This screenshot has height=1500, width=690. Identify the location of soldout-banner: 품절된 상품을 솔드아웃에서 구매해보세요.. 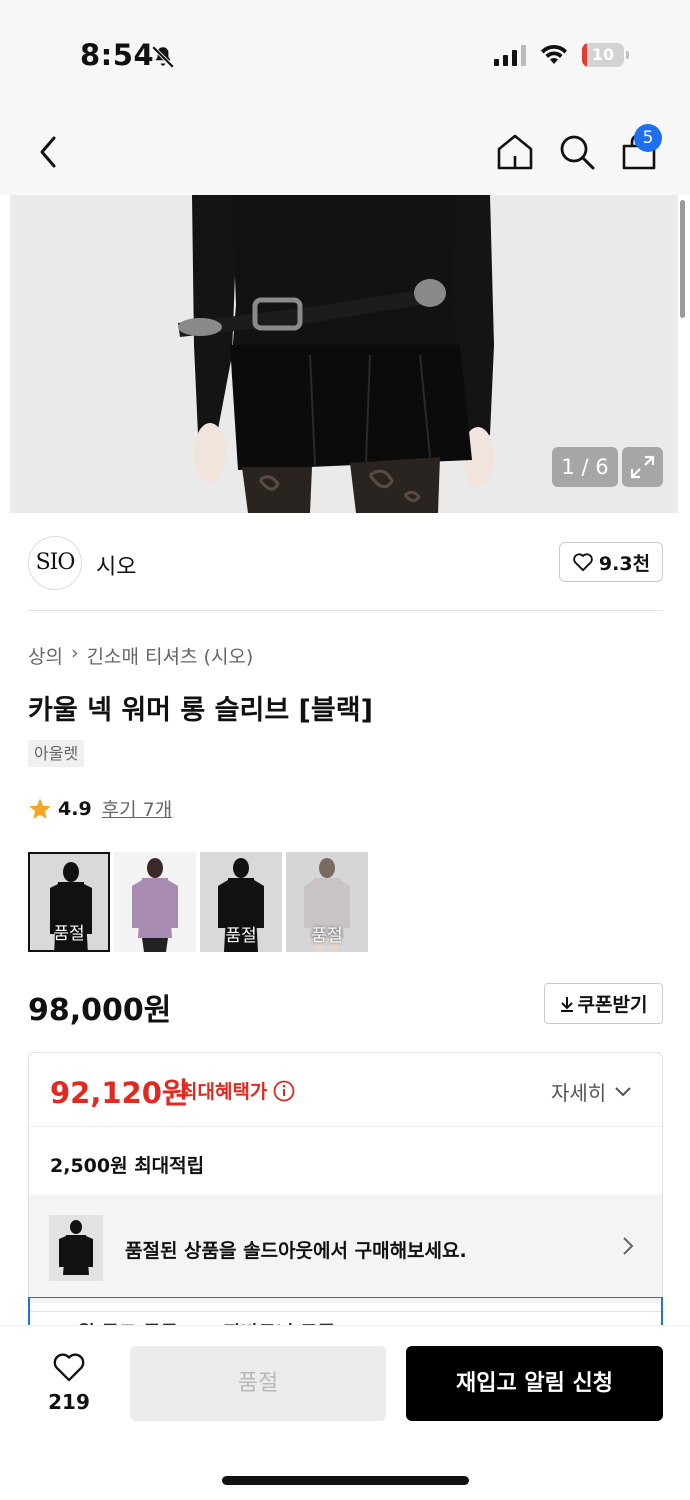
(345, 1249).